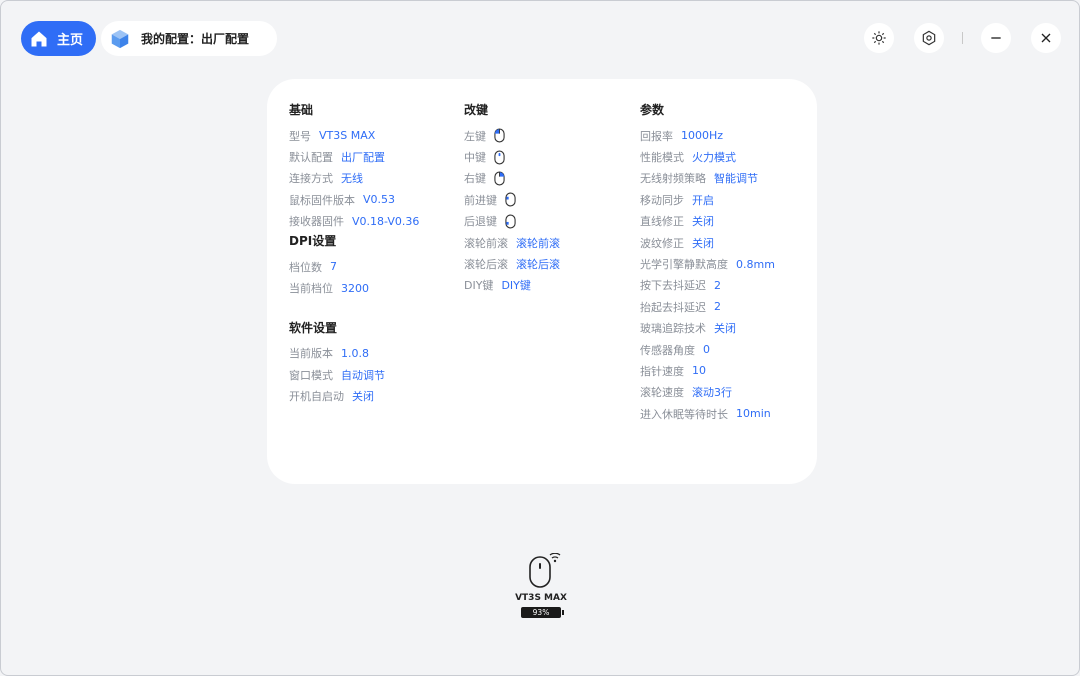  I want to click on section-title-keys: 改键, so click(476, 110).